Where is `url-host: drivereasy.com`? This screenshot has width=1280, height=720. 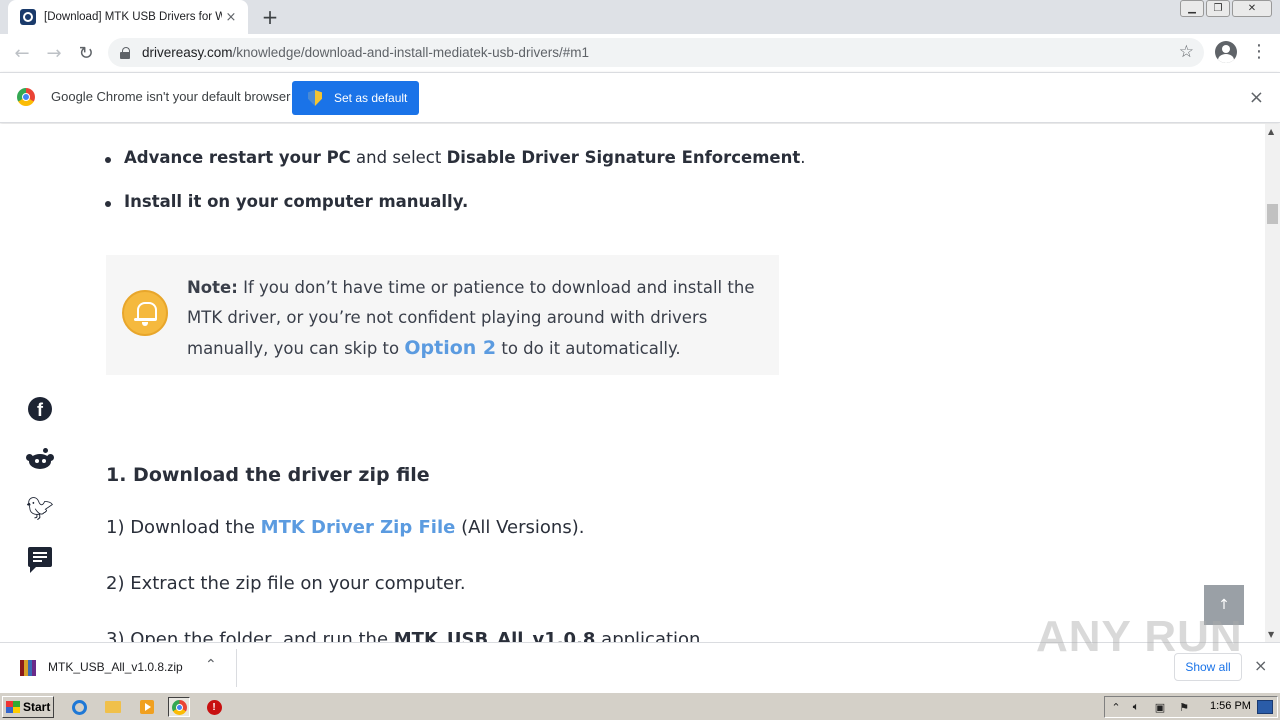
url-host: drivereasy.com is located at coordinates (187, 52).